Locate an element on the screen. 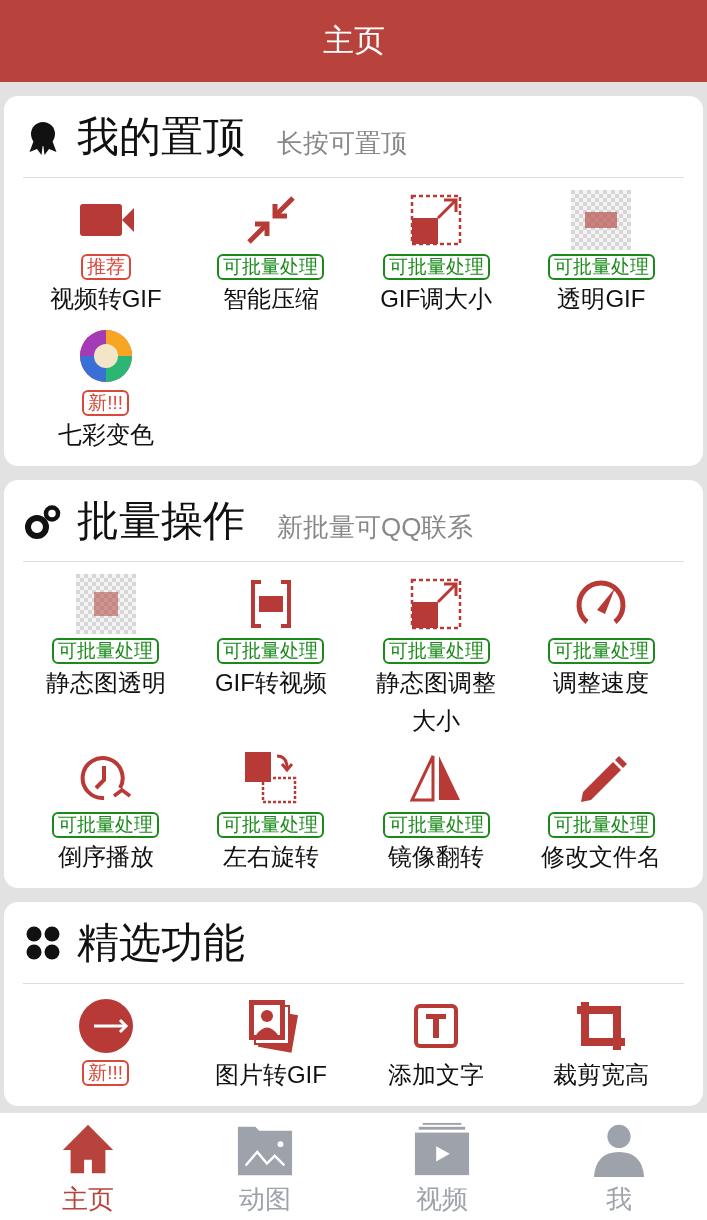 The width and height of the screenshot is (707, 1220). feature-tile: 可批量处理 静态图调整大小 is located at coordinates (436, 657).